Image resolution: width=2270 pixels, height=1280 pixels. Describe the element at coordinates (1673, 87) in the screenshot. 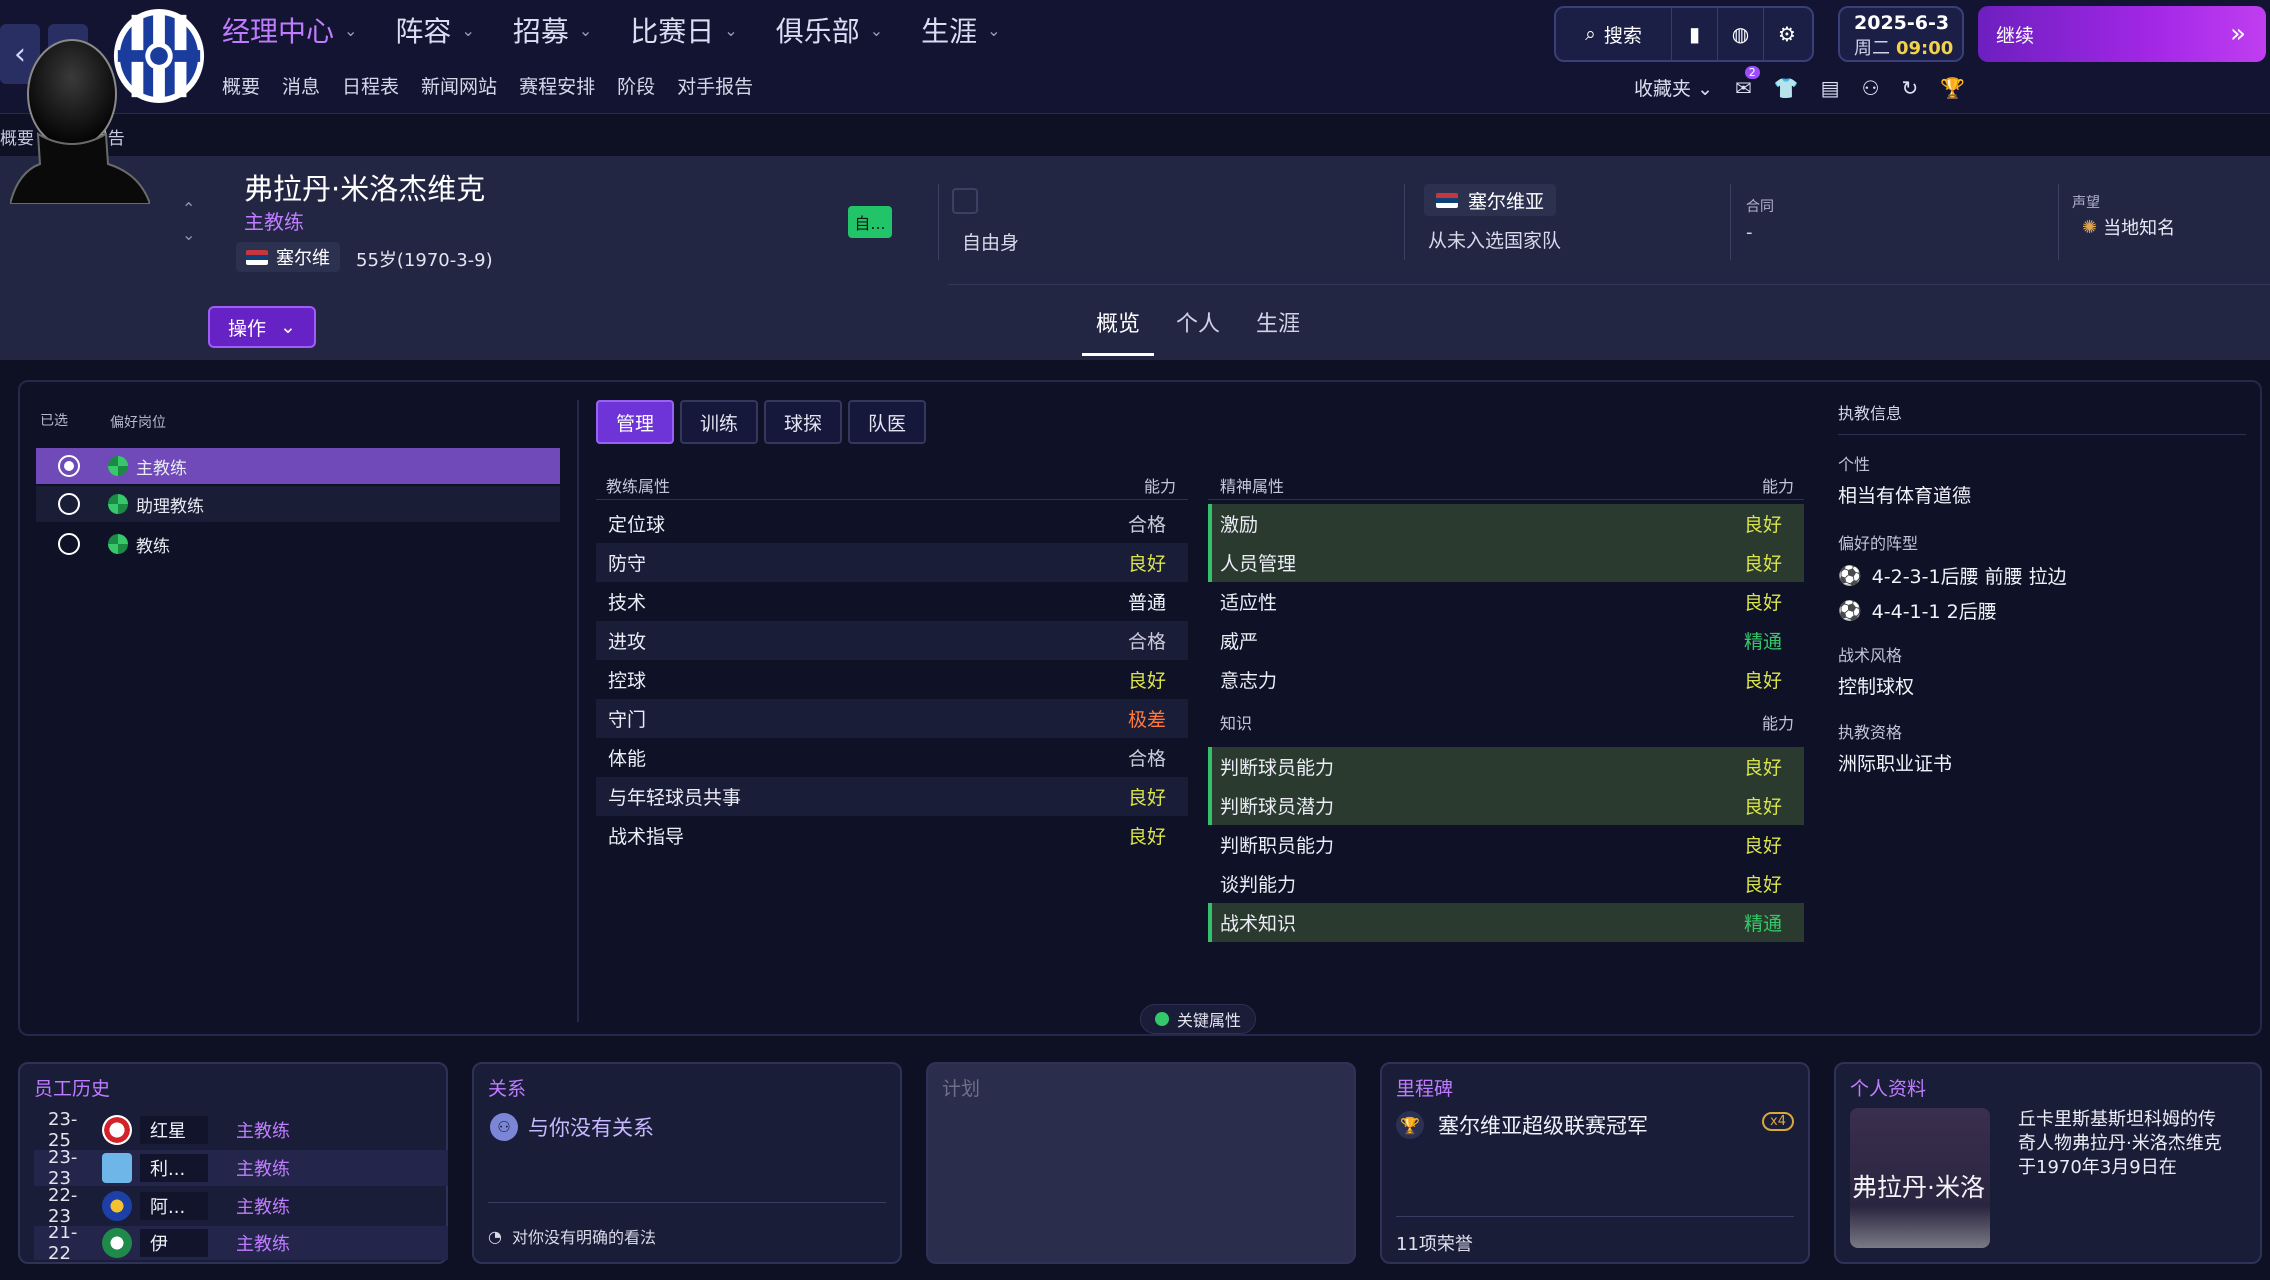

I see `favorites-dropdown: 收藏夹 ⌄` at that location.